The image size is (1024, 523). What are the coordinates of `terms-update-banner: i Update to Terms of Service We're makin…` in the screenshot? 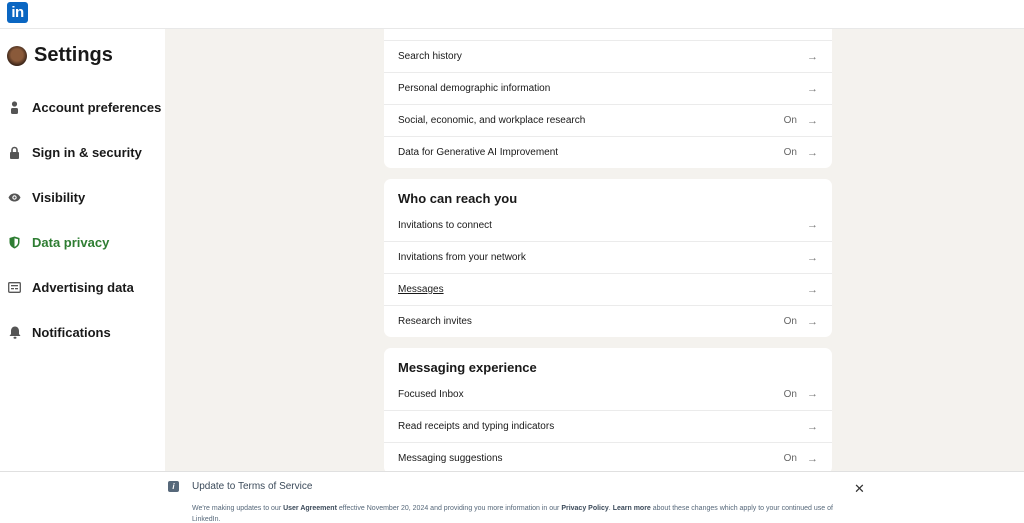 It's located at (512, 497).